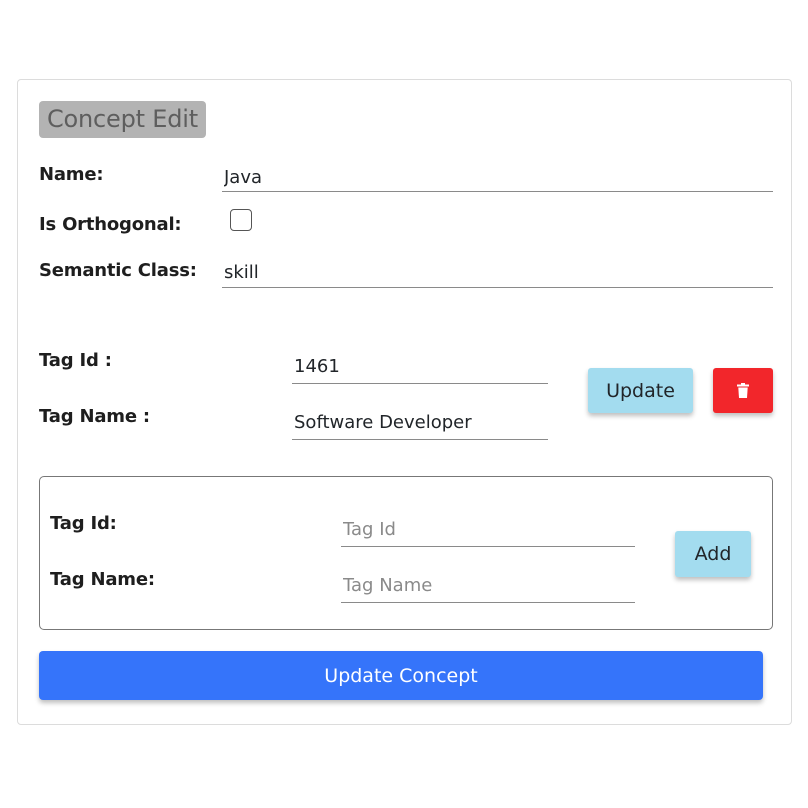 This screenshot has width=808, height=808. Describe the element at coordinates (497, 178) in the screenshot. I see `name-input` at that location.